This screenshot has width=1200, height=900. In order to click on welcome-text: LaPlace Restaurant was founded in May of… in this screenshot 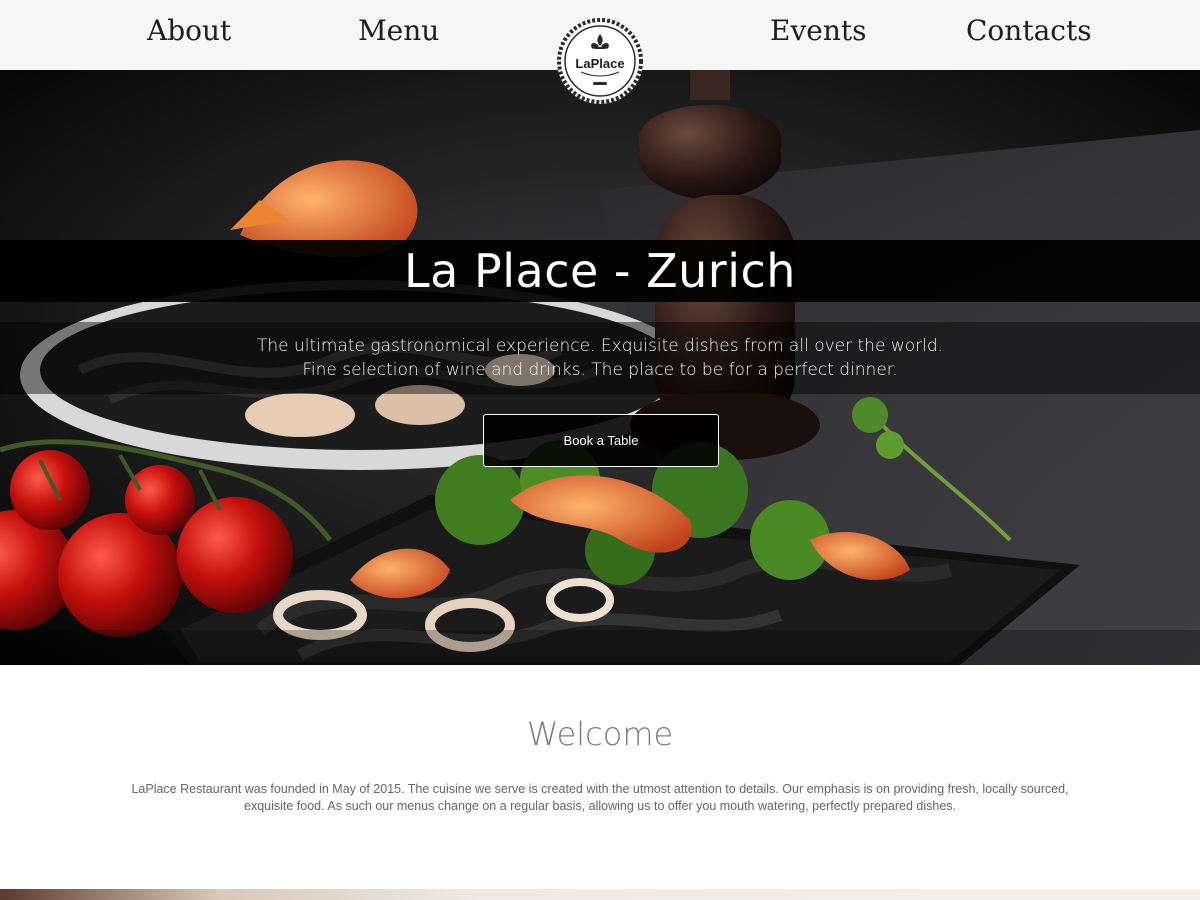, I will do `click(600, 797)`.